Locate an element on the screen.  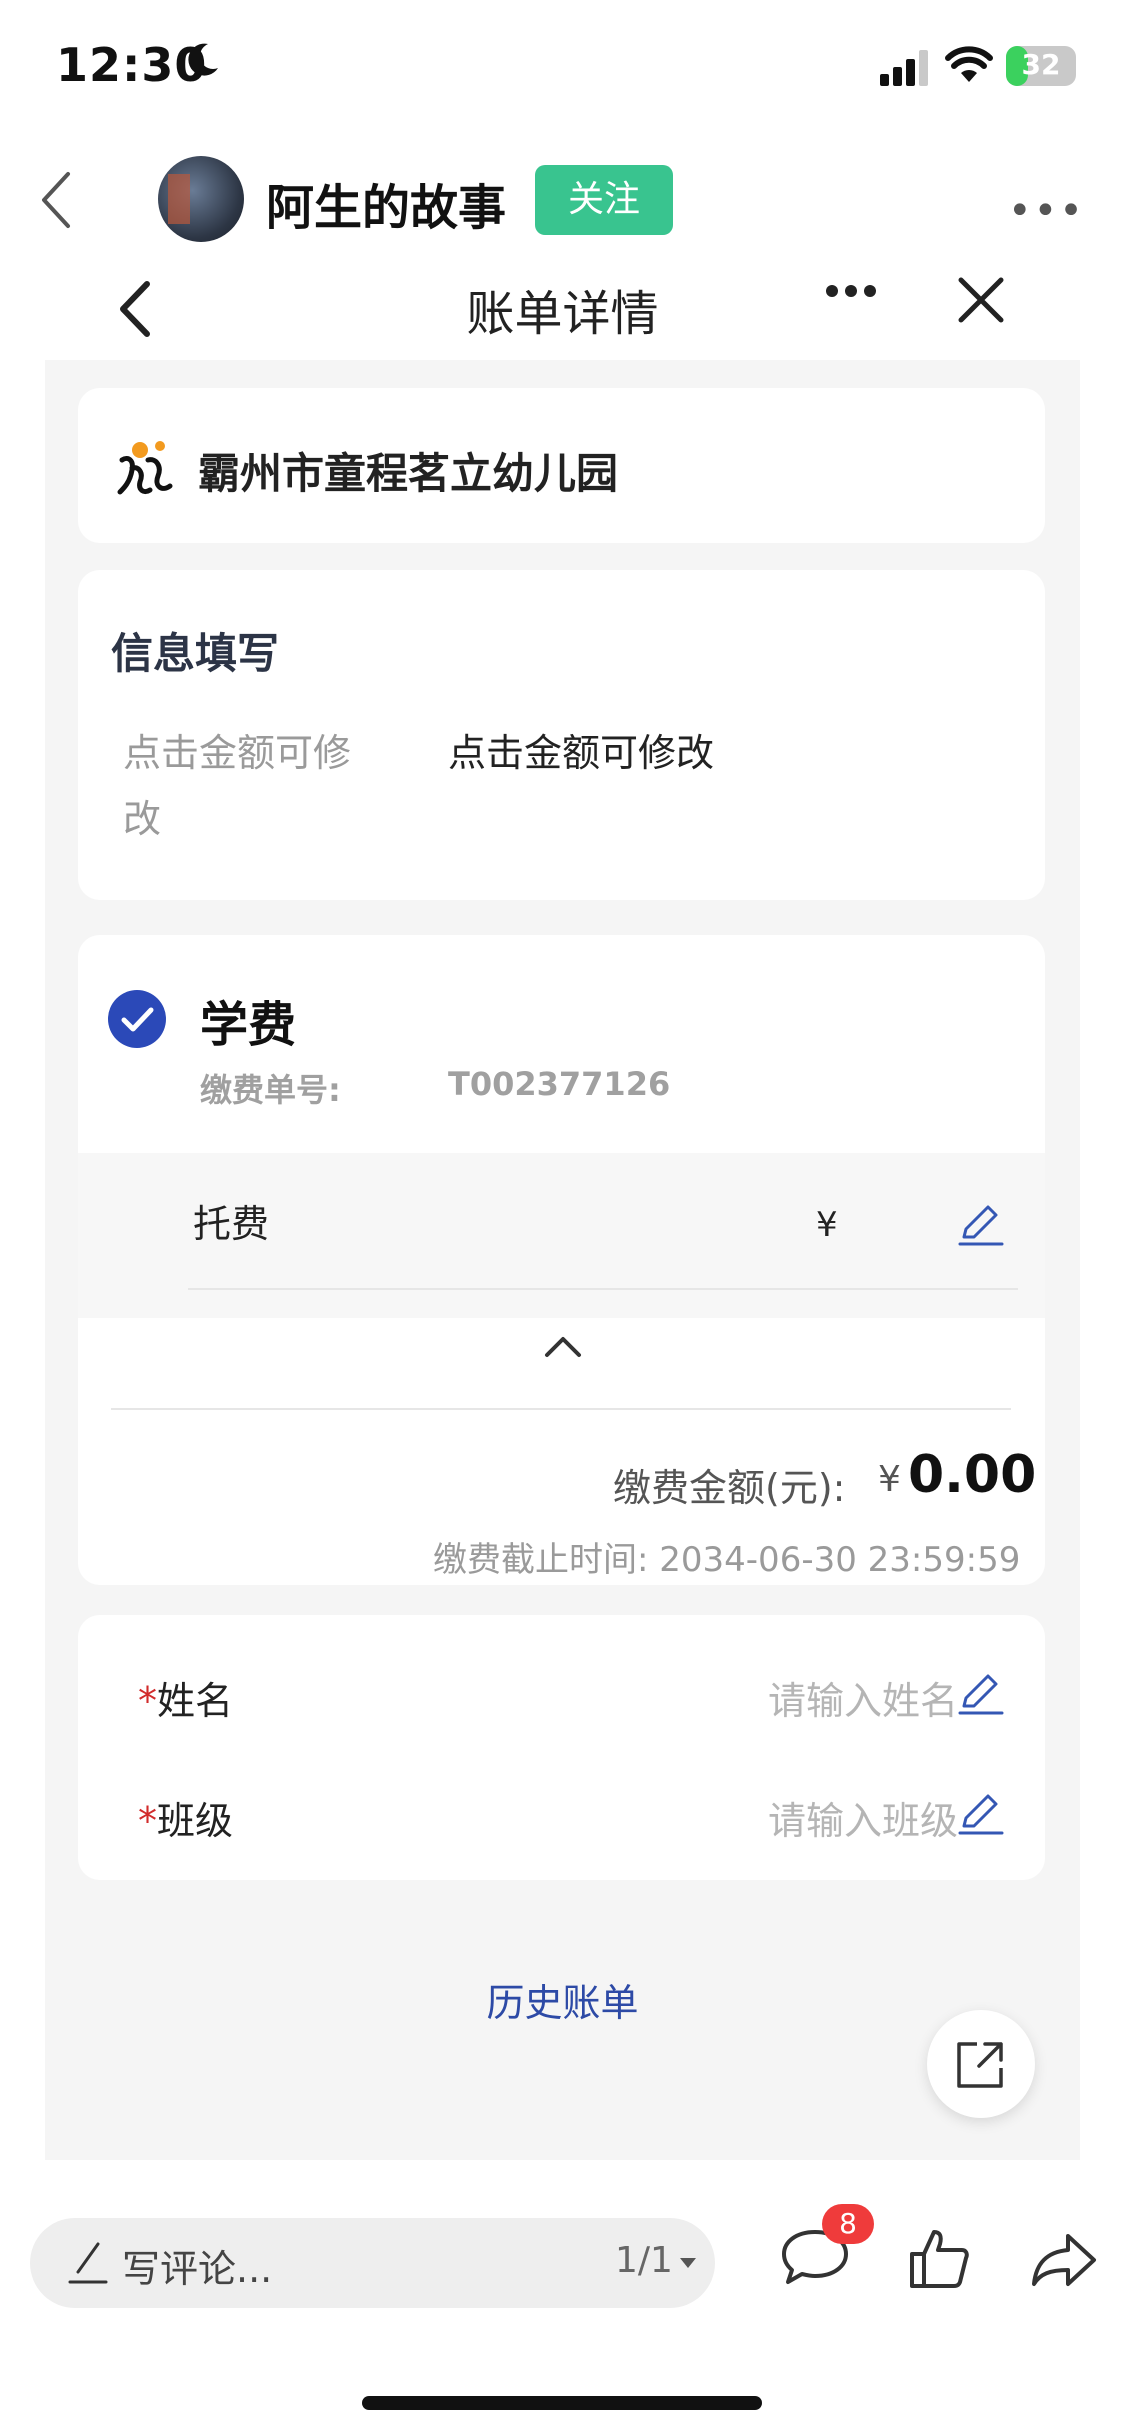
student-form: *姓名 请输入姓名 *班级 请输入班级 is located at coordinates (561, 1747).